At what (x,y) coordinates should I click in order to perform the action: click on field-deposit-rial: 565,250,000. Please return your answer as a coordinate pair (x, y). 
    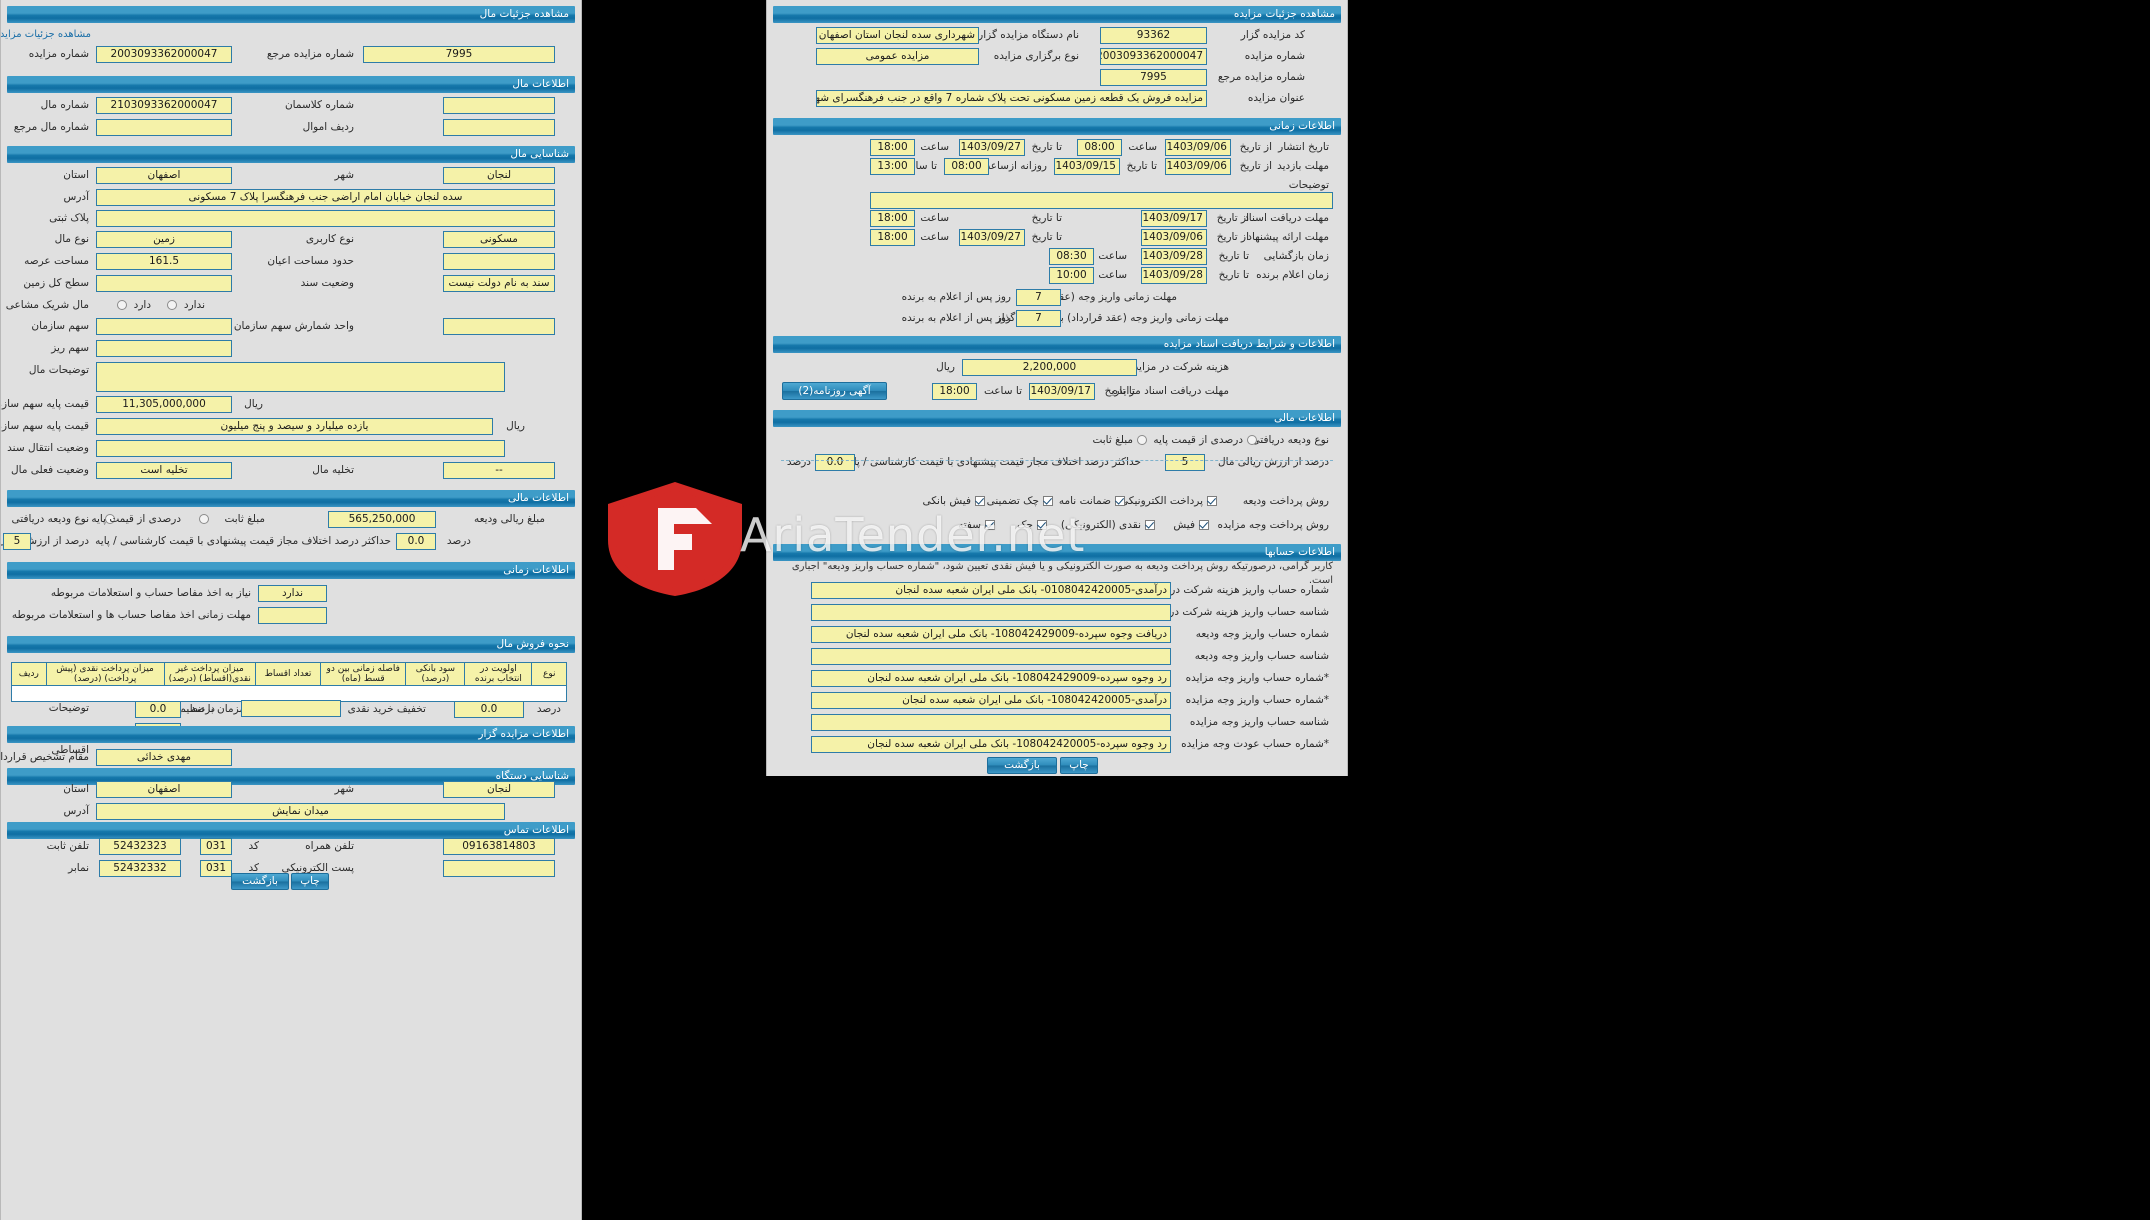
    Looking at the image, I should click on (382, 519).